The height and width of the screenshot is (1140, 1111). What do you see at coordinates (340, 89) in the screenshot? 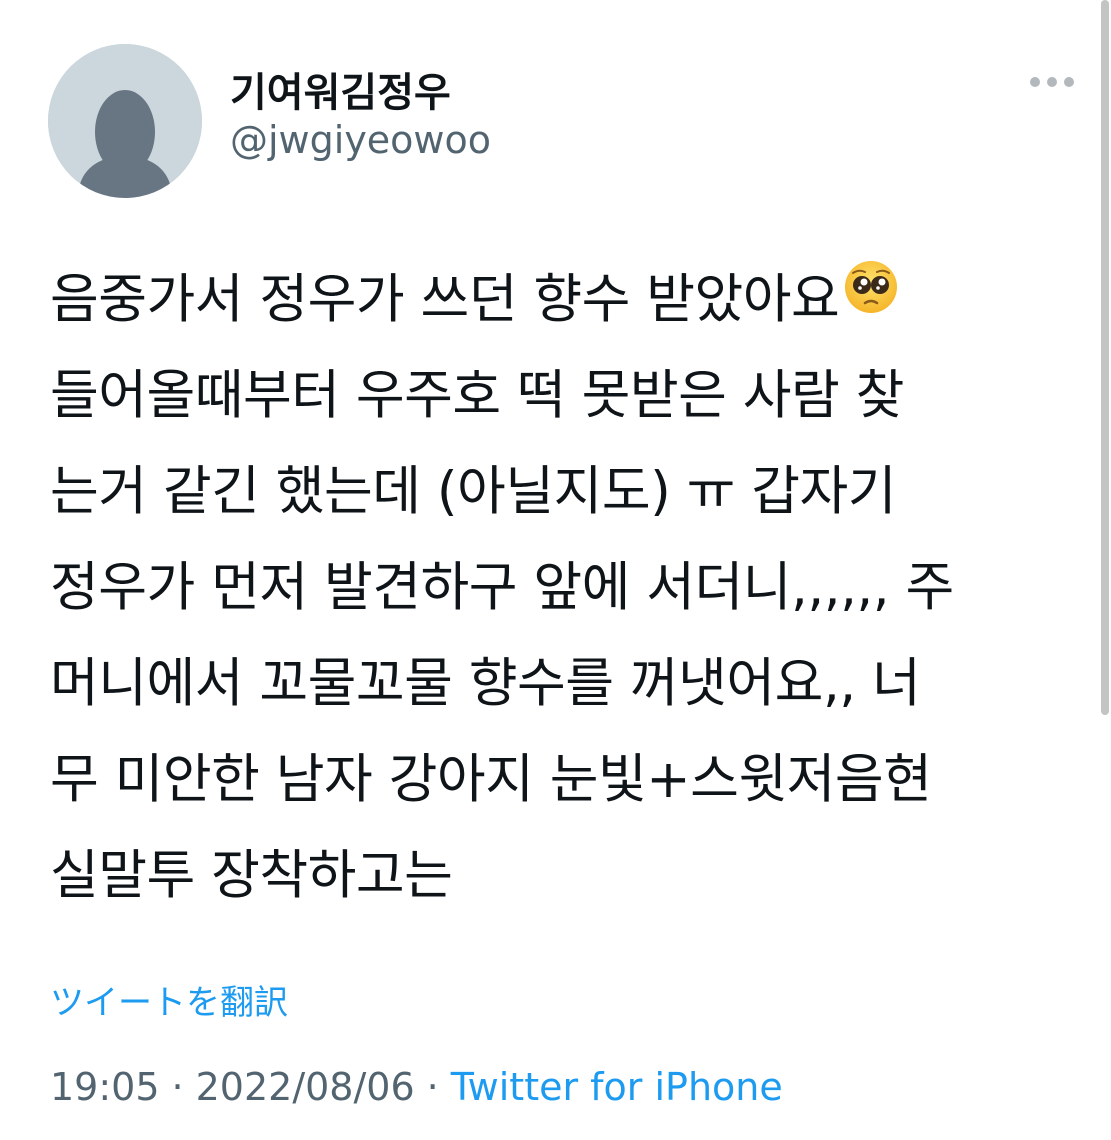
I see `author-display-name: 기여워김정우` at bounding box center [340, 89].